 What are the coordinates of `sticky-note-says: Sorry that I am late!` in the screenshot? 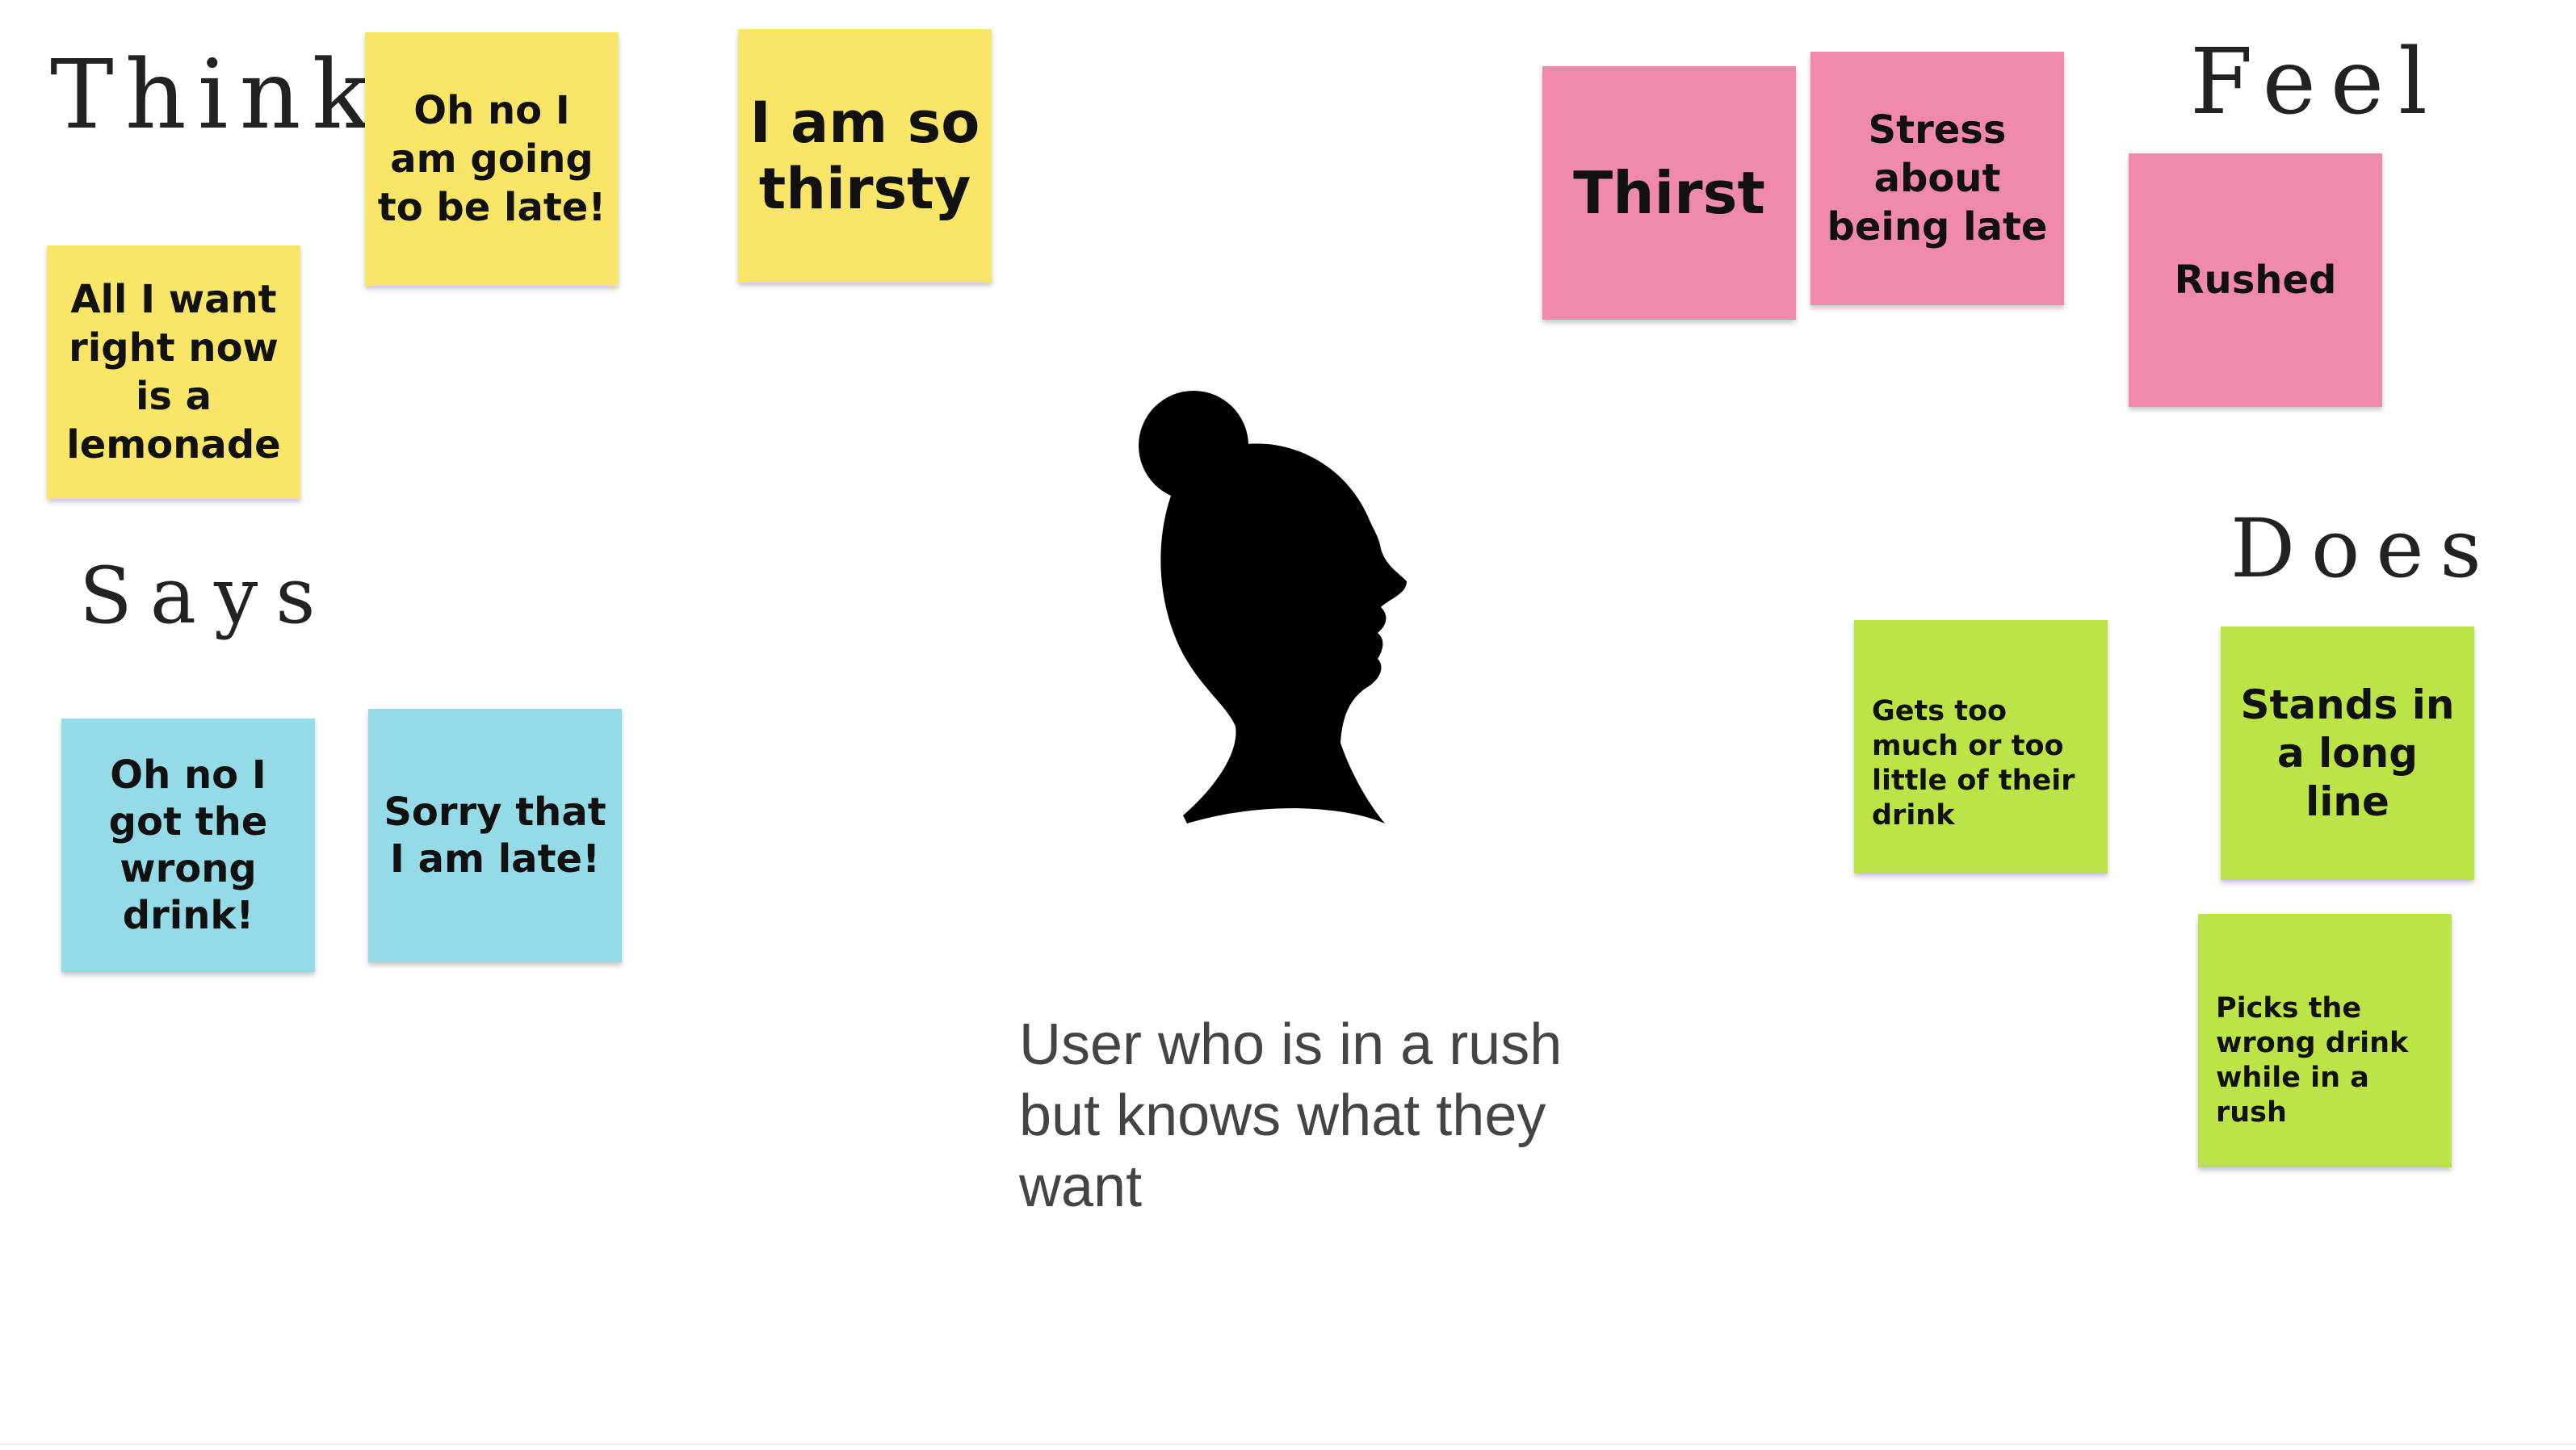 It's located at (495, 835).